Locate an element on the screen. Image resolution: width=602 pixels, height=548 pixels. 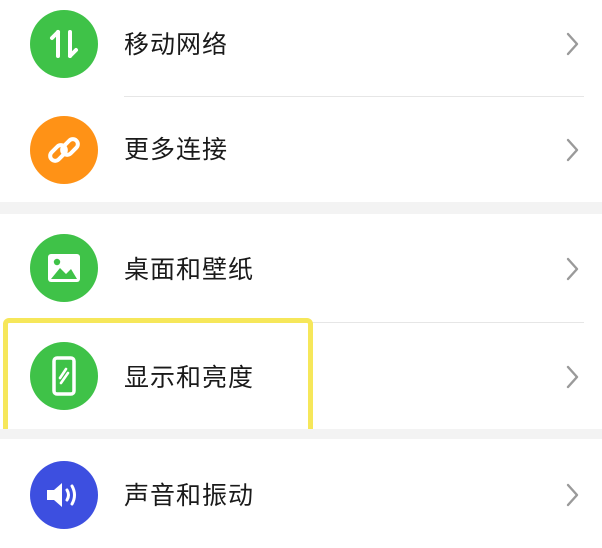
settings-item-label: 桌面和壁纸 is located at coordinates (189, 269).